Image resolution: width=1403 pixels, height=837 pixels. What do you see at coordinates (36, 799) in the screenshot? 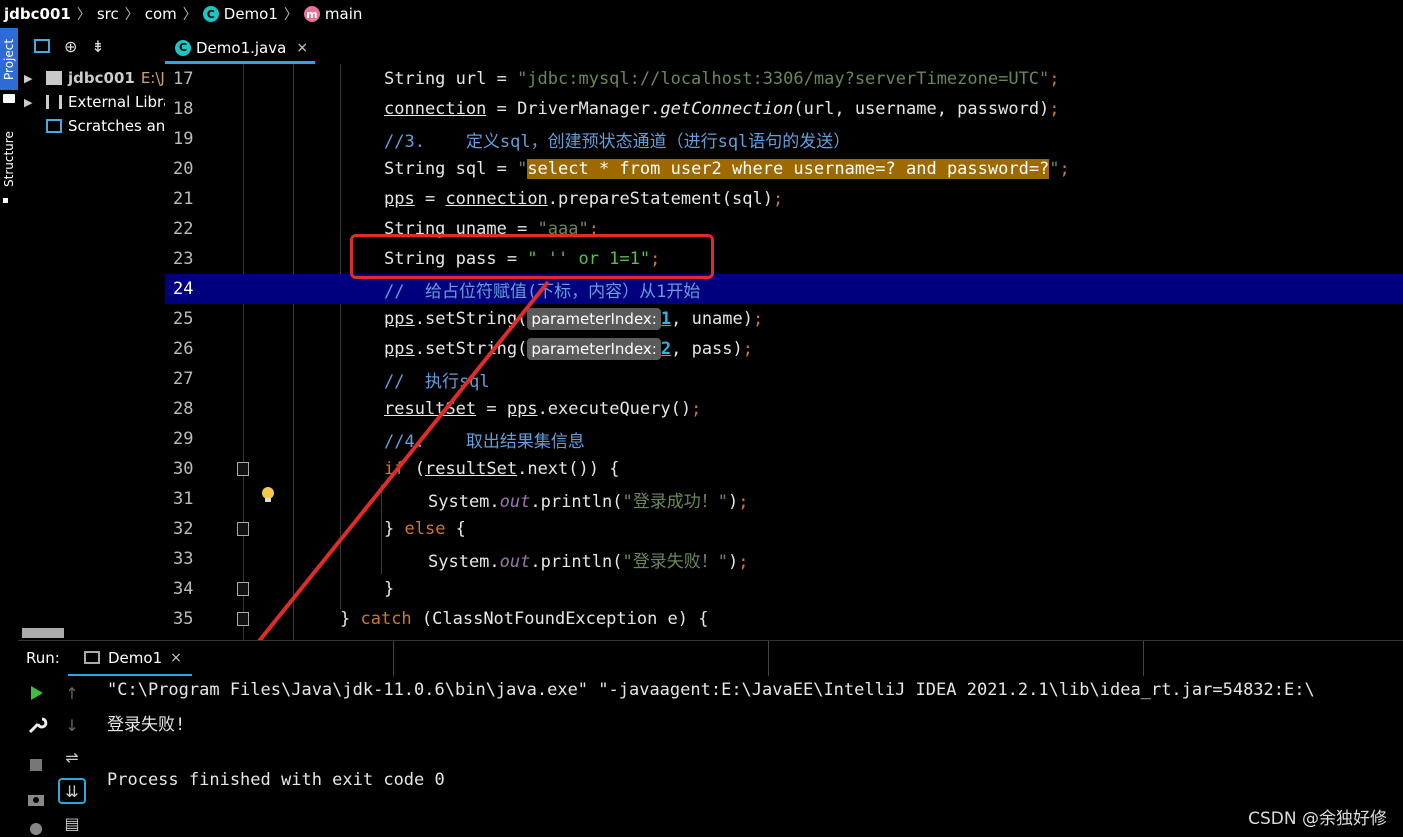
I see `camera-icon` at bounding box center [36, 799].